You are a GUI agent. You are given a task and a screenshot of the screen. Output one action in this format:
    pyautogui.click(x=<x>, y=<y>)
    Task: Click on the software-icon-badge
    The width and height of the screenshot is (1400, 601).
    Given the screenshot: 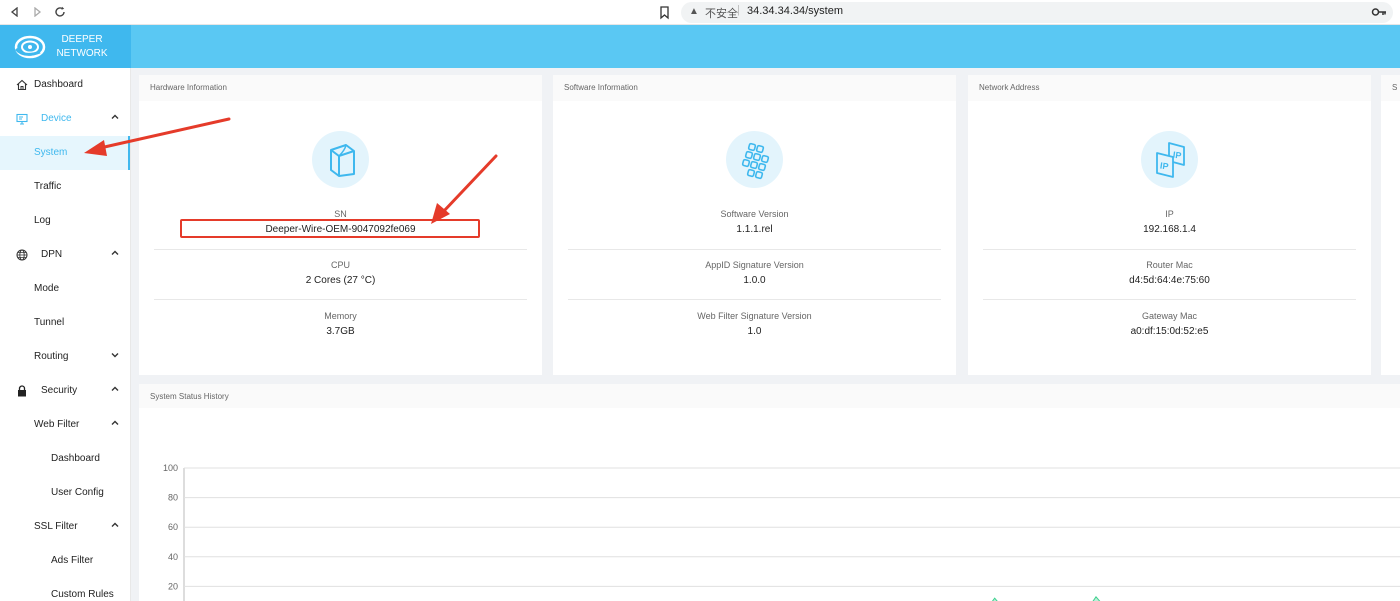 What is the action you would take?
    pyautogui.click(x=754, y=159)
    